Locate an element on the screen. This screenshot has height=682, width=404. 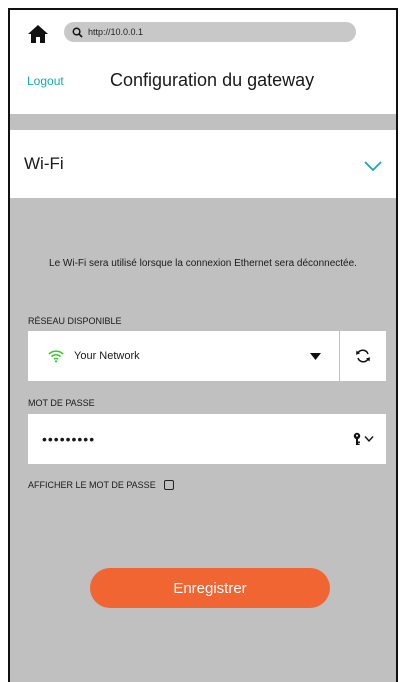
password-field: ••••••••• is located at coordinates (207, 439).